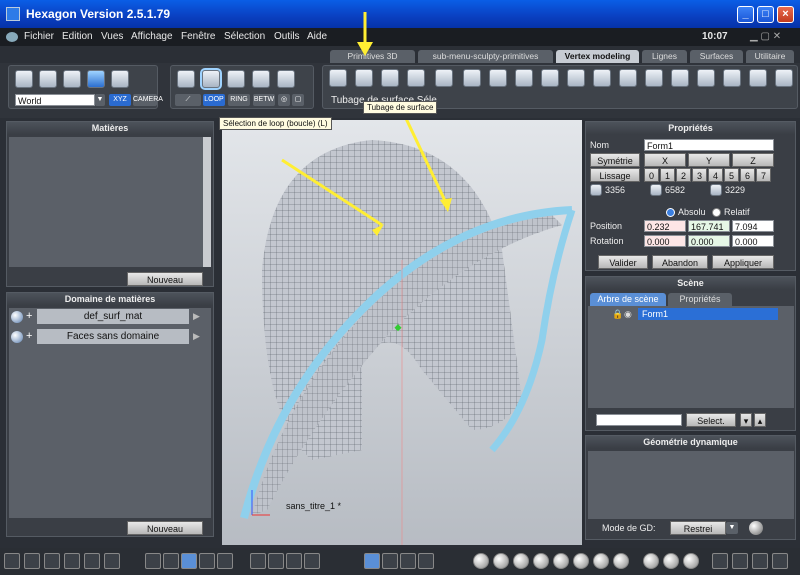  I want to click on render-2-icon, so click(740, 561).